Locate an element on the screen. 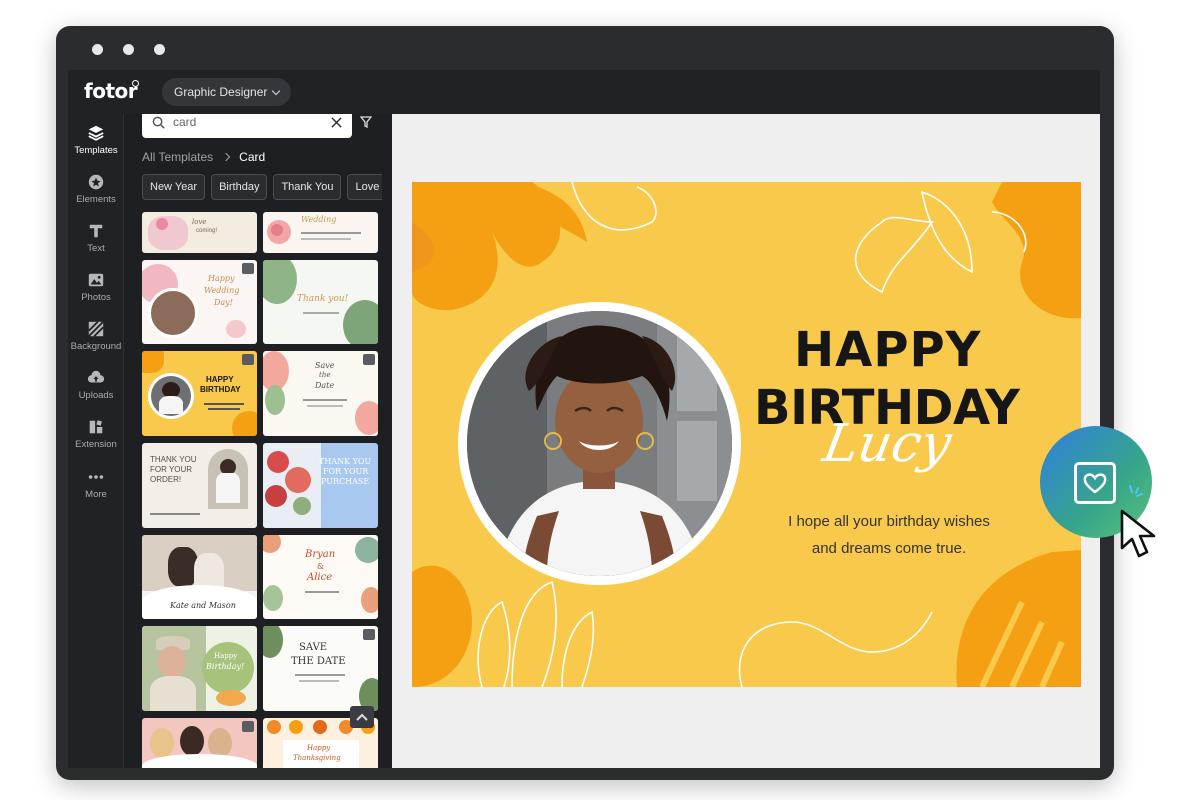 This screenshot has height=800, width=1200. window-dot-maximize is located at coordinates (159, 49).